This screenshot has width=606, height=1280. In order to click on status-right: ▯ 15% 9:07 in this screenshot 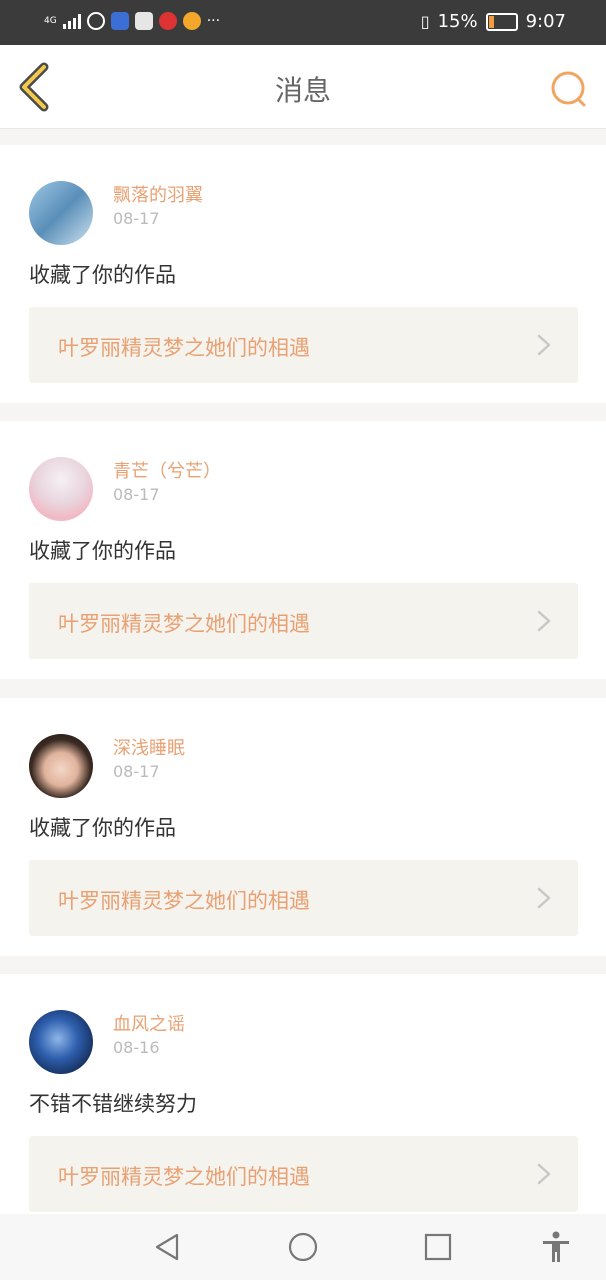, I will do `click(493, 21)`.